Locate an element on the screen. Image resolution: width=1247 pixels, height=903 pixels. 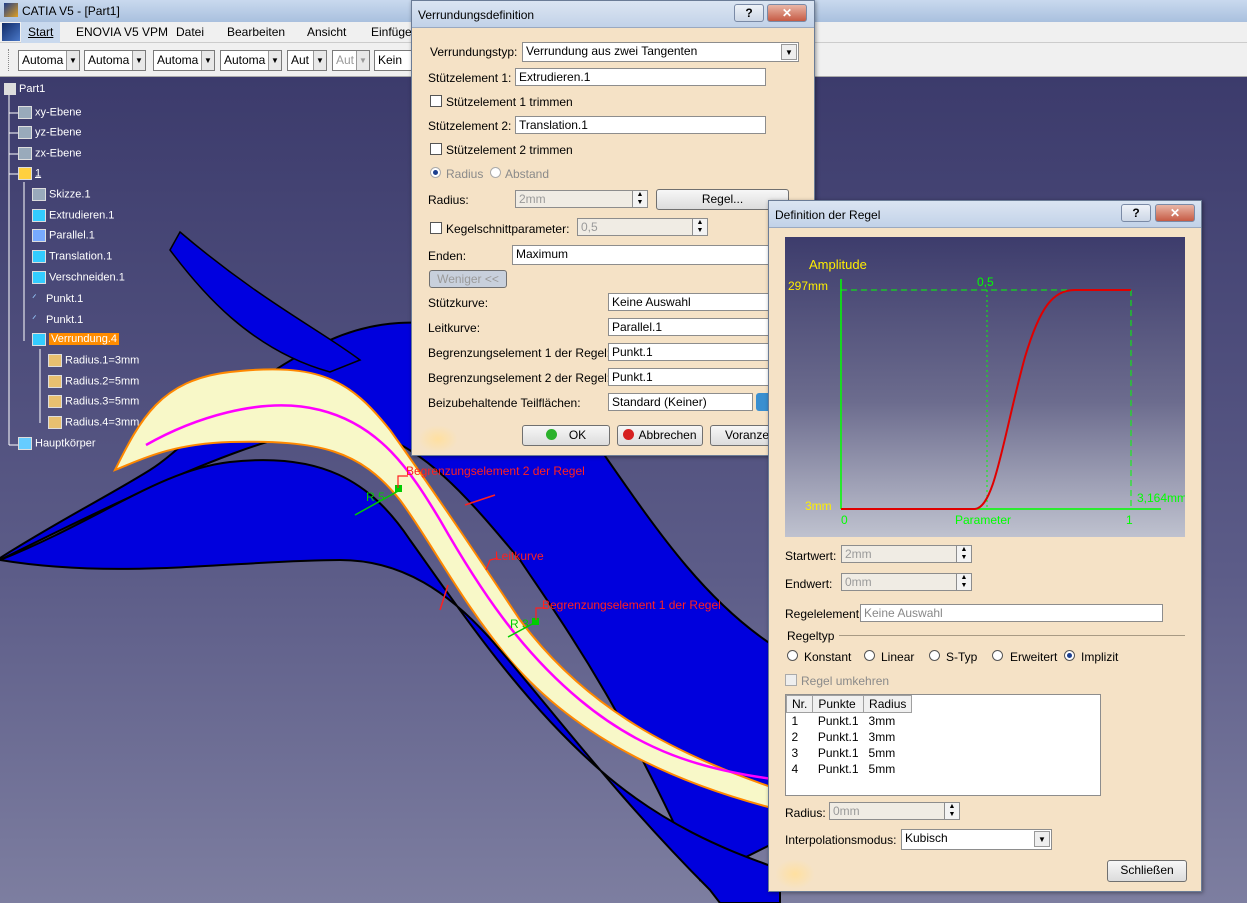
law-type-advanced-radio is located at coordinates (997, 655).